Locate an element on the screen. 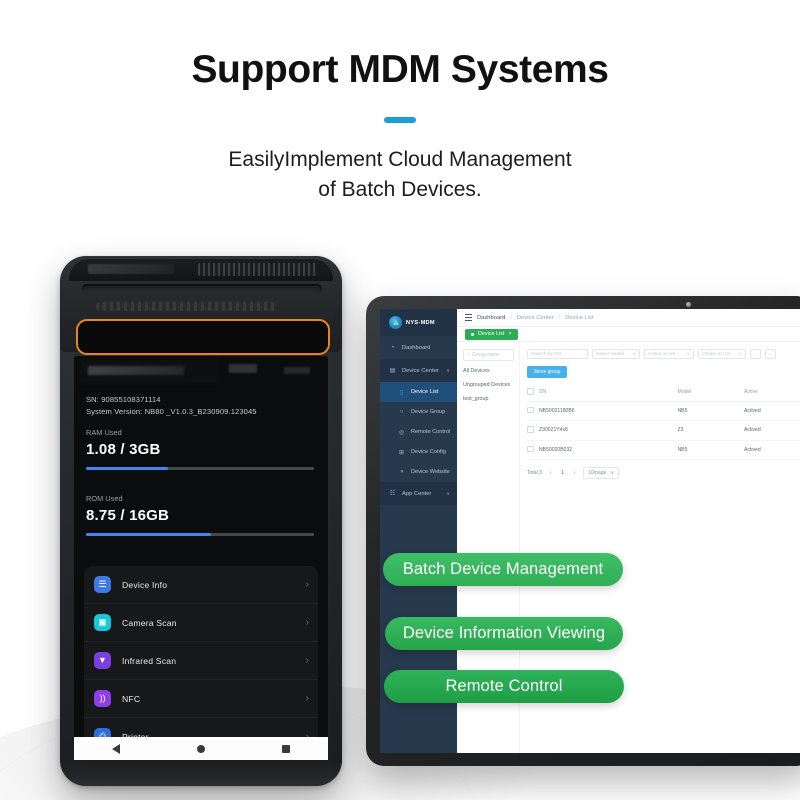 The width and height of the screenshot is (800, 800). circle-icon: ○ is located at coordinates (401, 412).